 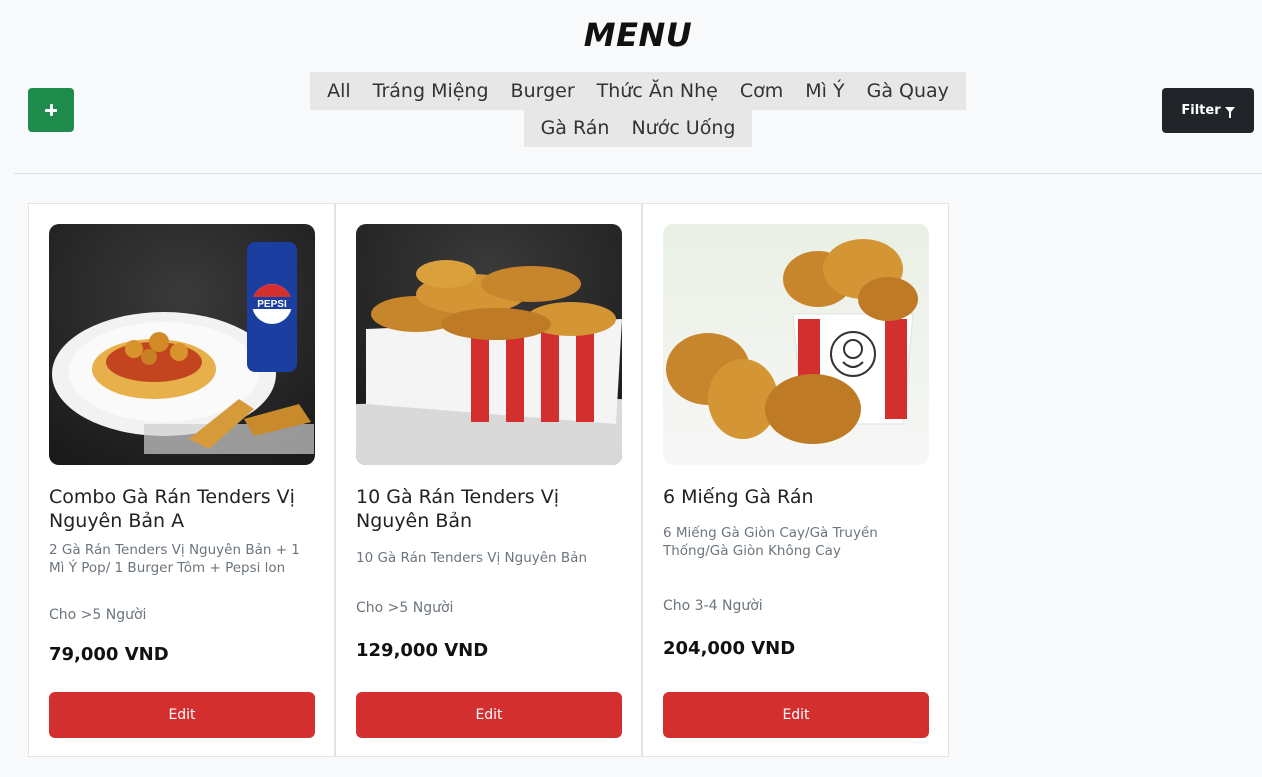 I want to click on funnel-icon, so click(x=1229, y=112).